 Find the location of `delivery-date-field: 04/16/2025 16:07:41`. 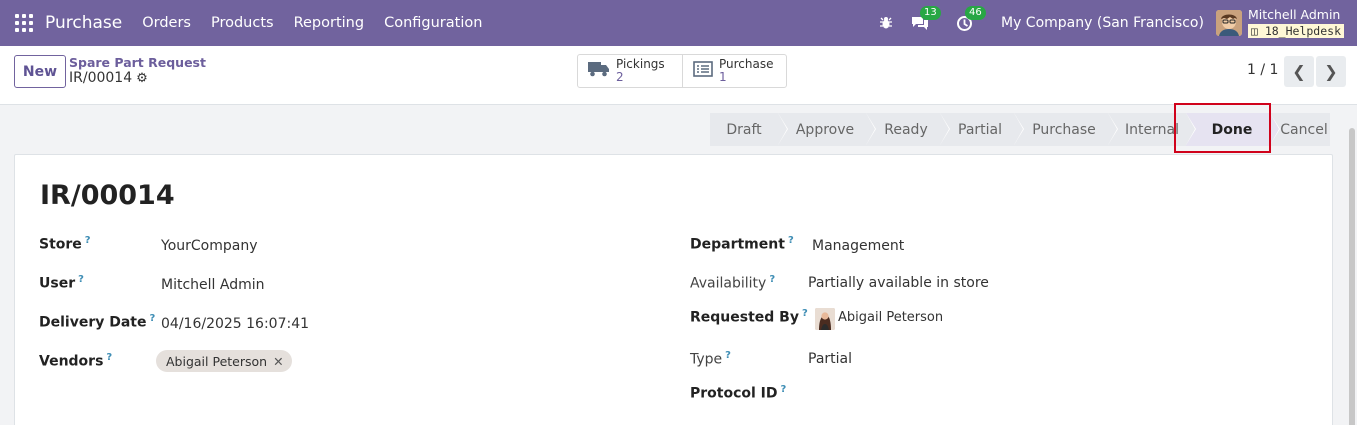

delivery-date-field: 04/16/2025 16:07:41 is located at coordinates (235, 324).